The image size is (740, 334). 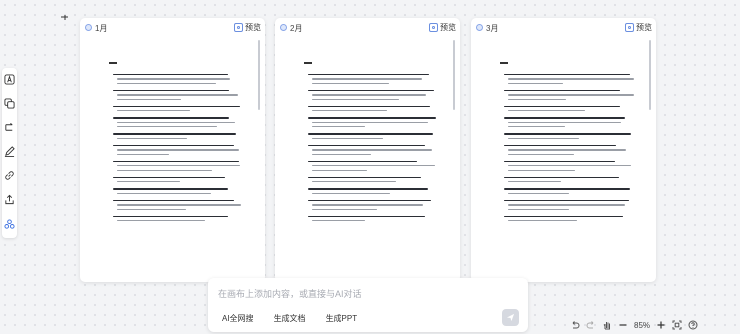 I want to click on text-icon, so click(x=9, y=79).